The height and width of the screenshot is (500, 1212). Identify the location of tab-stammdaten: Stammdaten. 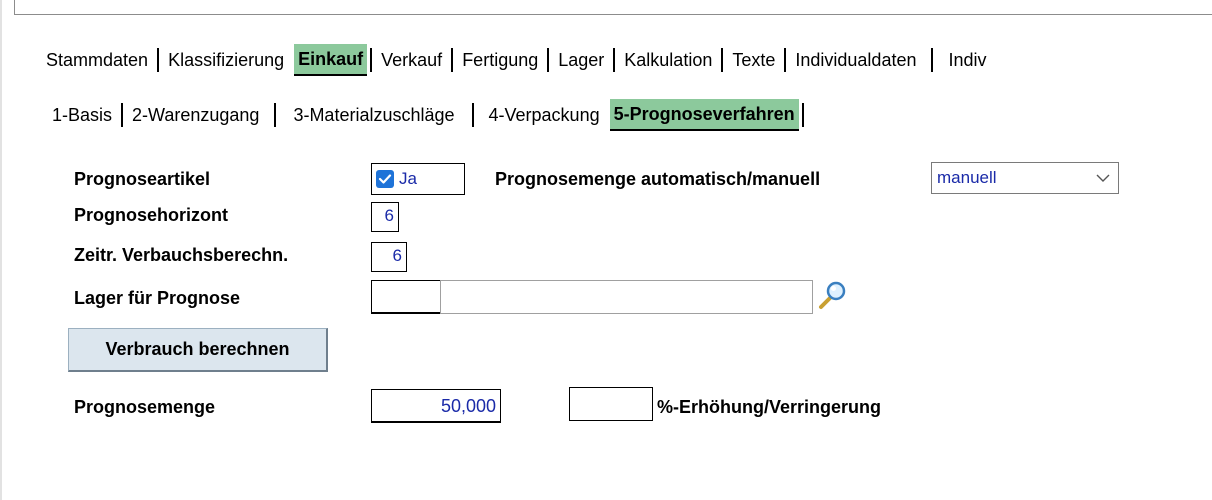
(101, 60).